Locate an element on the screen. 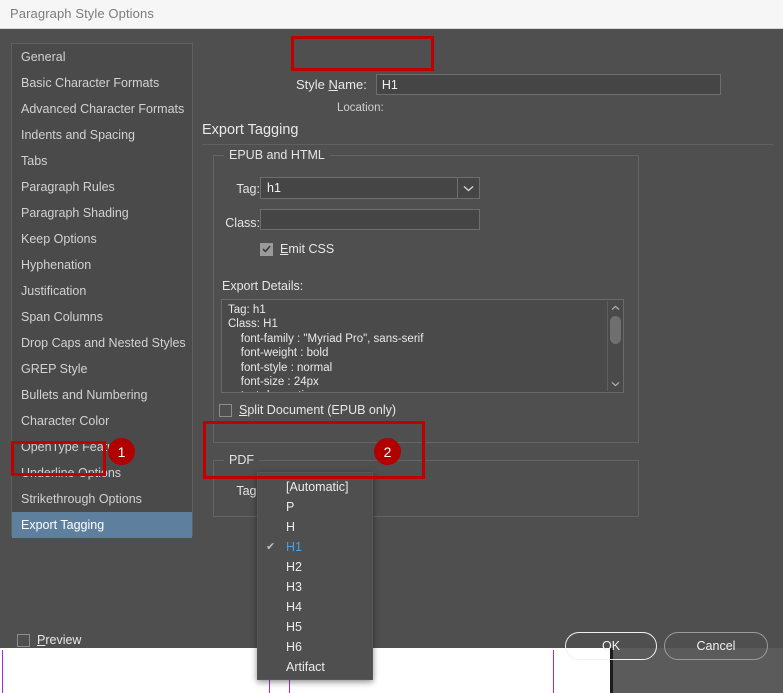 The width and height of the screenshot is (783, 693). emit-css-row: Emit CSS is located at coordinates (297, 249).